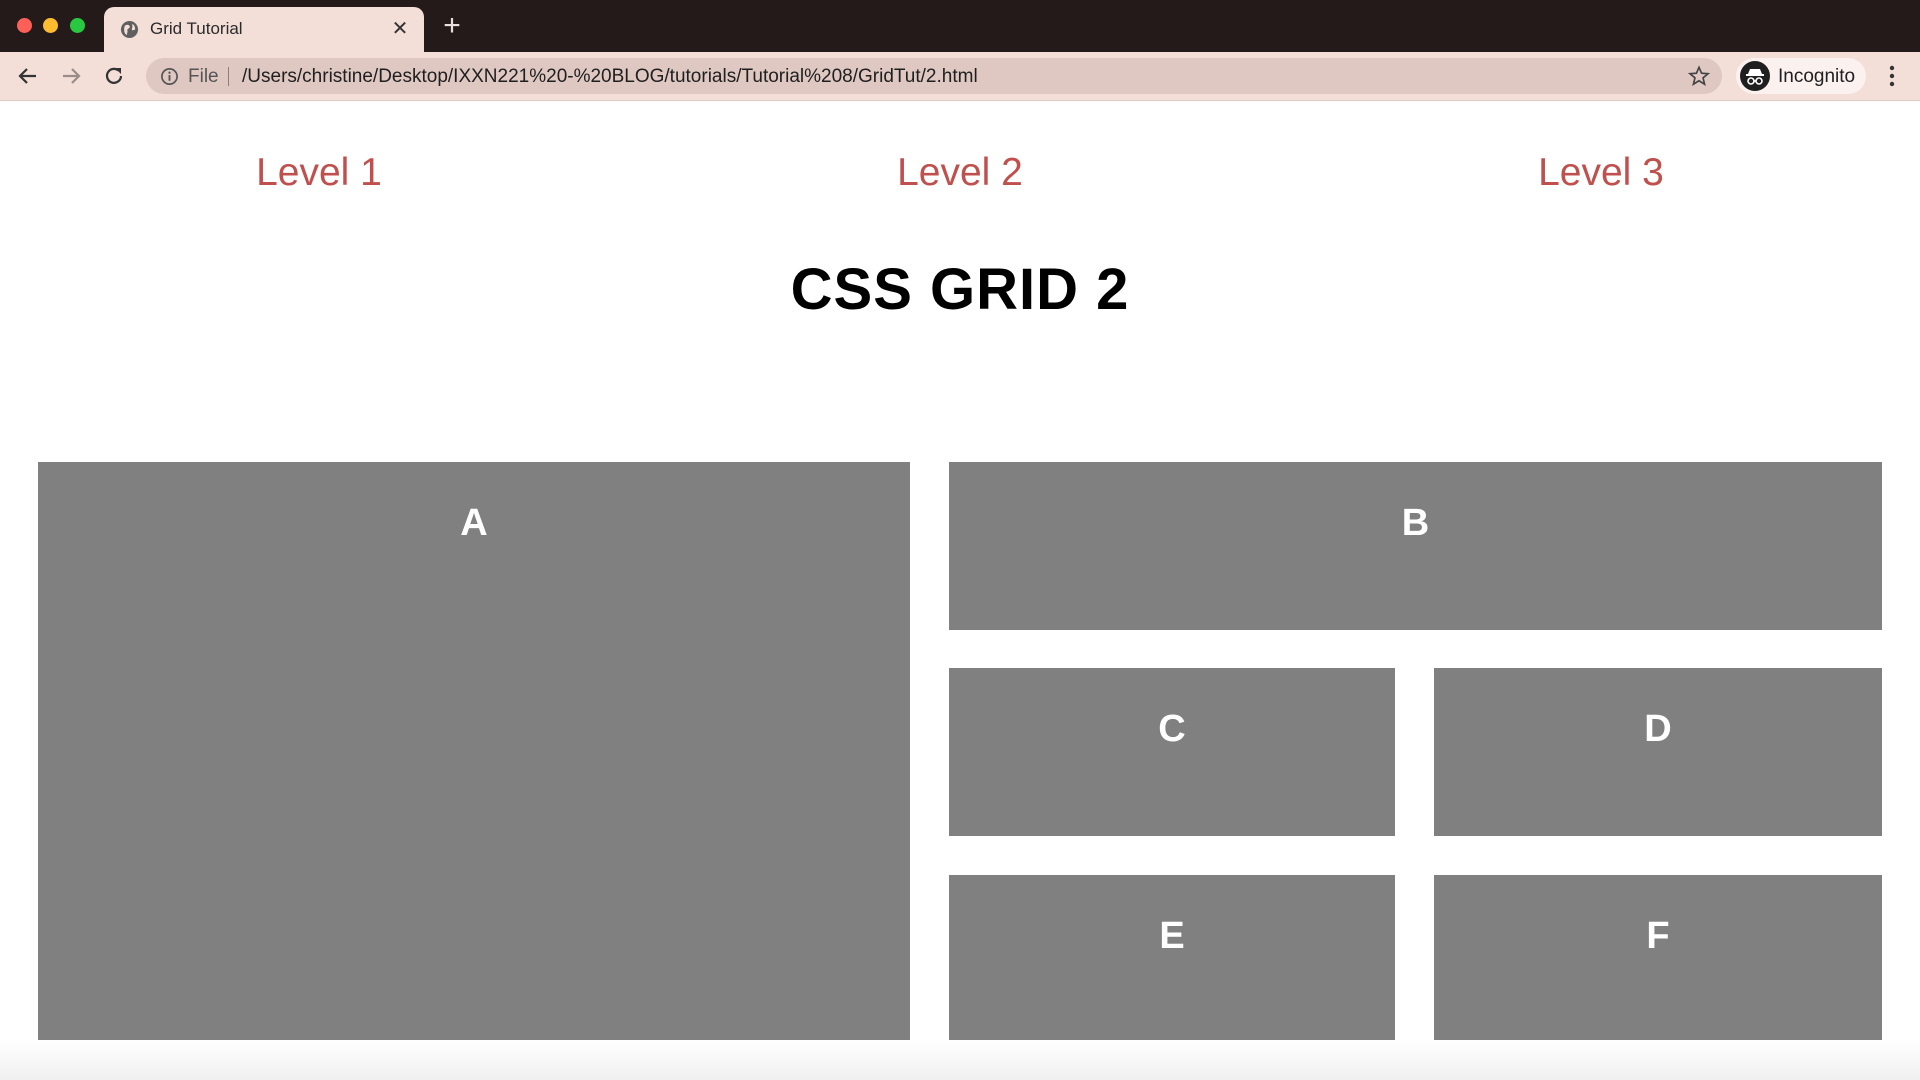 This screenshot has height=1080, width=1920. What do you see at coordinates (474, 523) in the screenshot?
I see `grid-cell-label: A` at bounding box center [474, 523].